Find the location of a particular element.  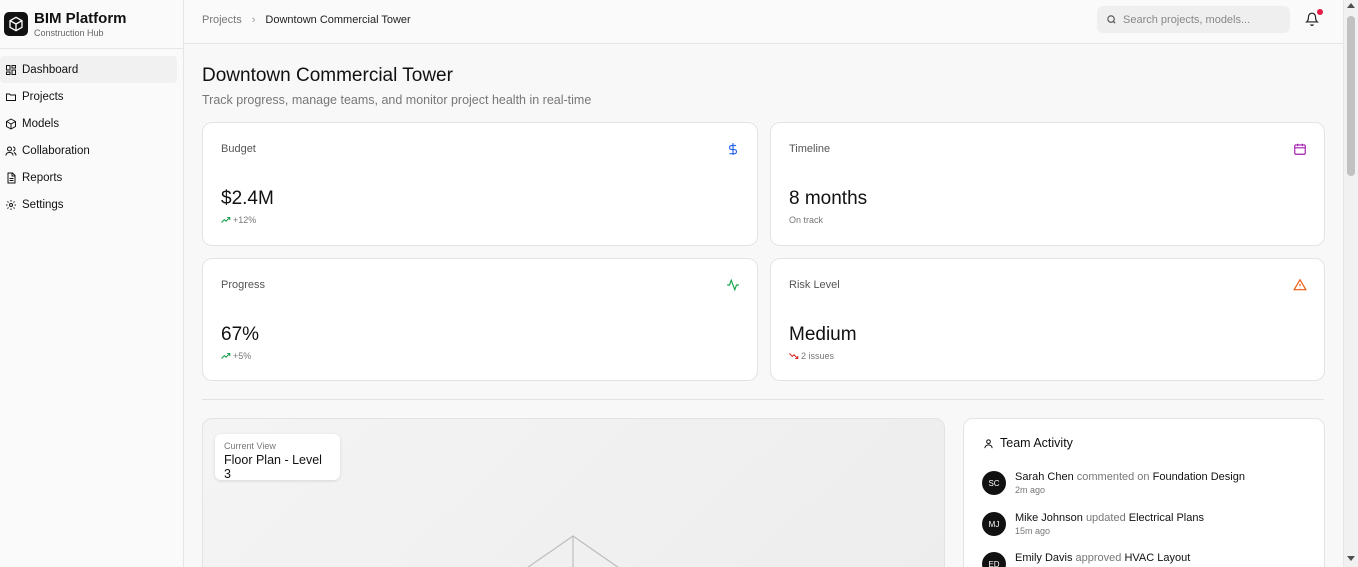

search-input is located at coordinates (1203, 19).